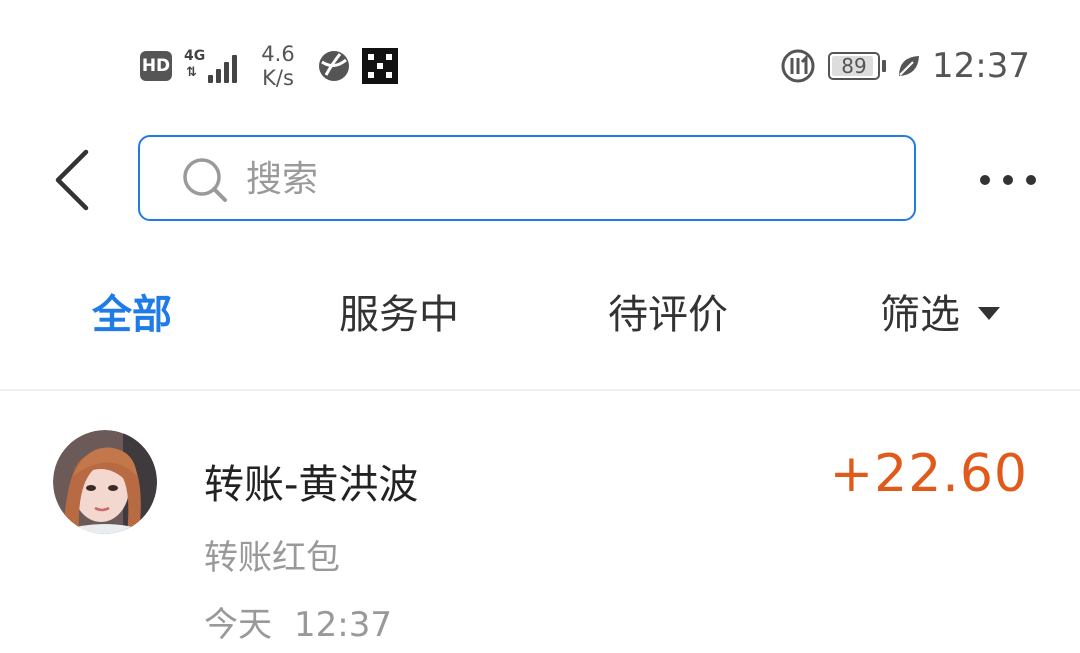 This screenshot has width=1080, height=653. I want to click on battery-icon: 89, so click(857, 66).